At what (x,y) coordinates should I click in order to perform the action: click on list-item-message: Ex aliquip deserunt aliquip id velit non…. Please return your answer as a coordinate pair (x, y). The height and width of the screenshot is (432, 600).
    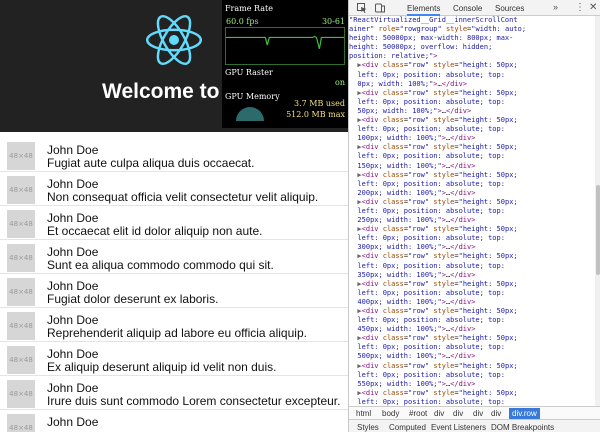
    Looking at the image, I should click on (162, 367).